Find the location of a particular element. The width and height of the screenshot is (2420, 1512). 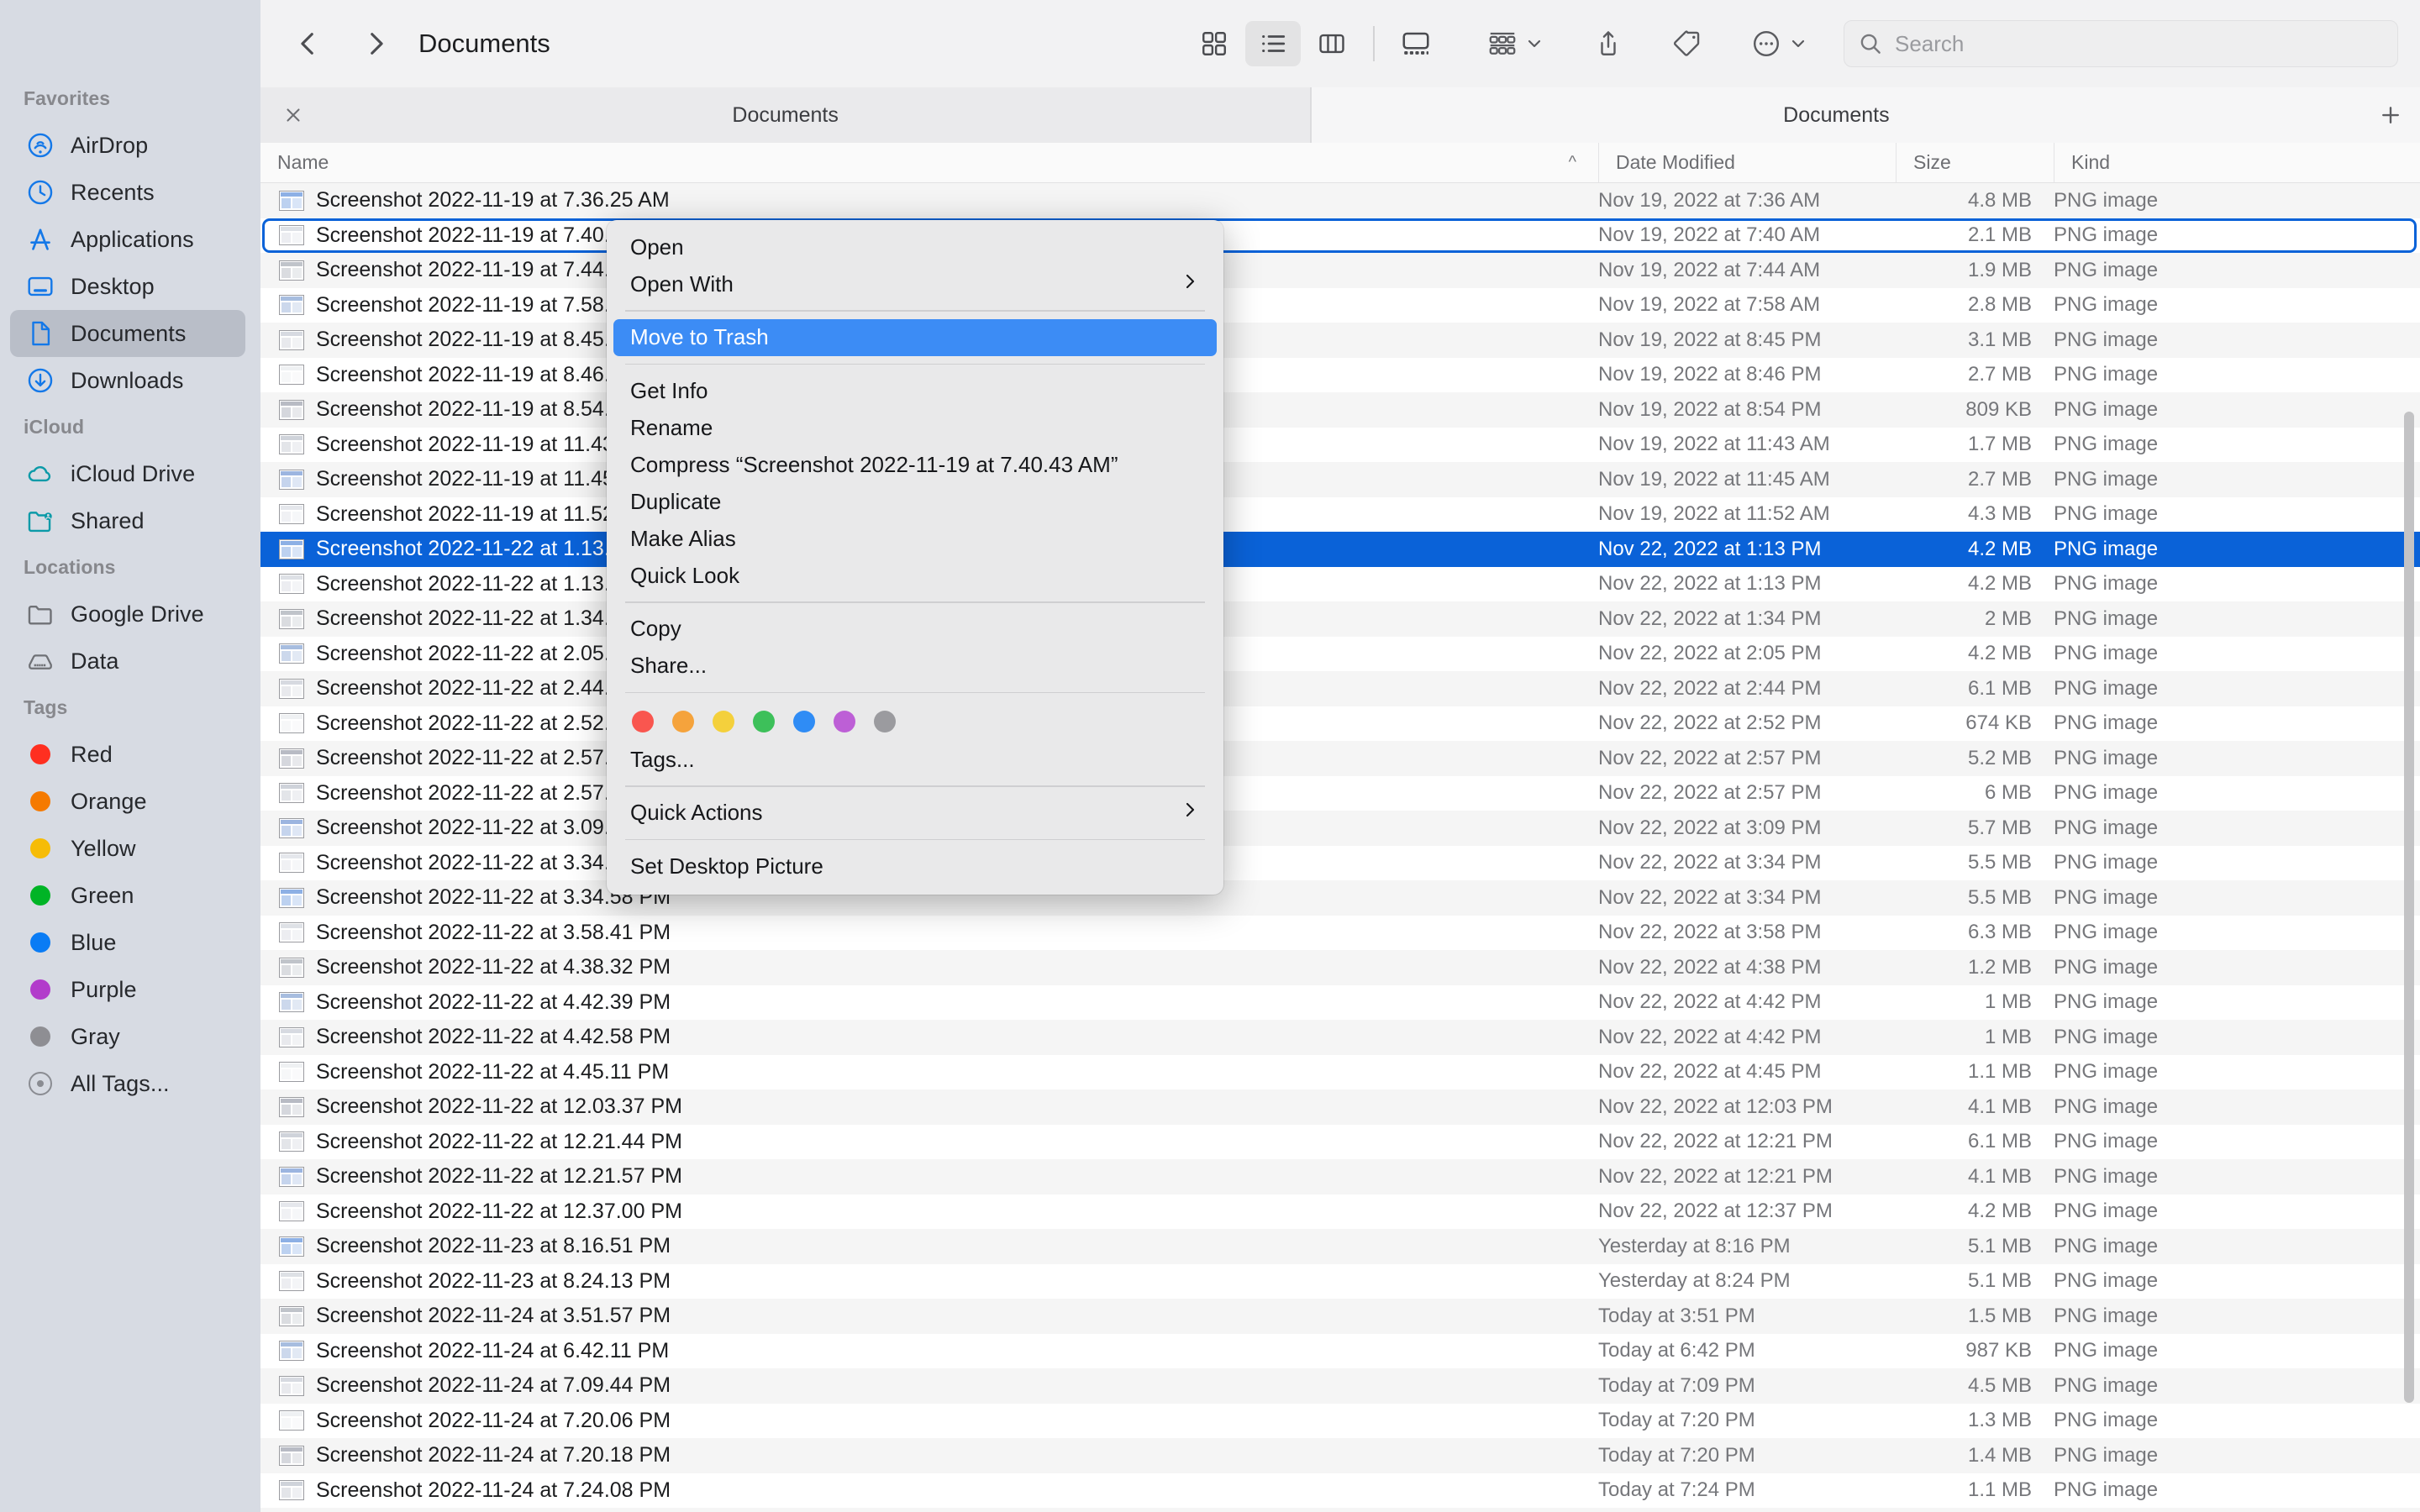

sidebar-item-shared: Shared is located at coordinates (128, 520).